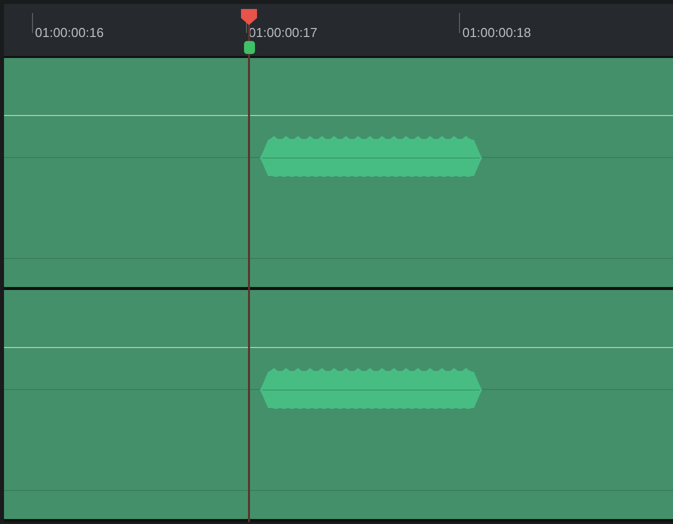 The height and width of the screenshot is (524, 673). Describe the element at coordinates (69, 32) in the screenshot. I see `timecode-label: 01:00:00:16` at that location.